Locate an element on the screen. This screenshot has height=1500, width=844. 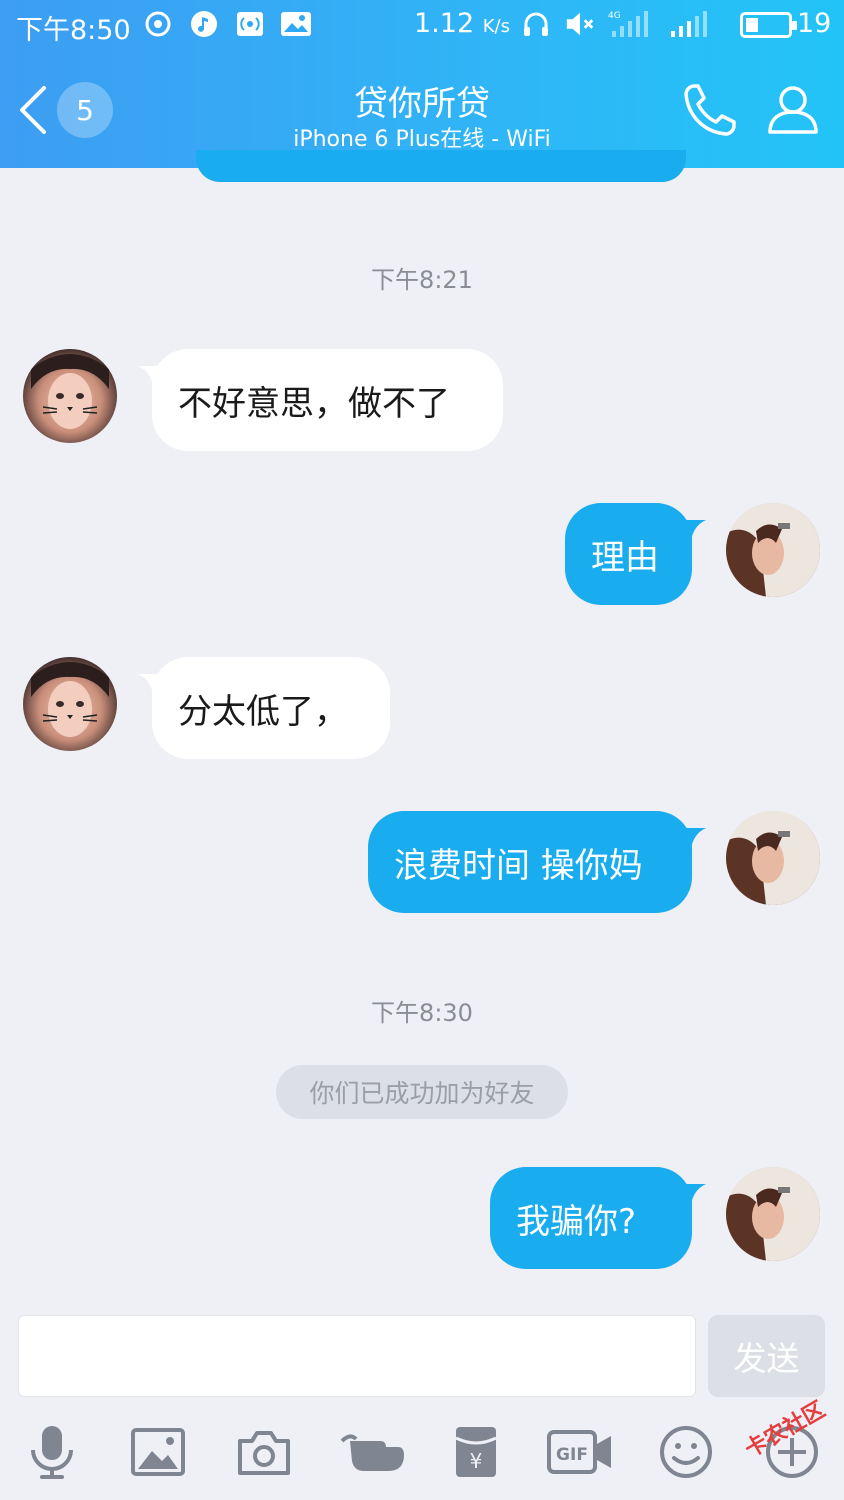
timestamp: 下午8:21 is located at coordinates (422, 280).